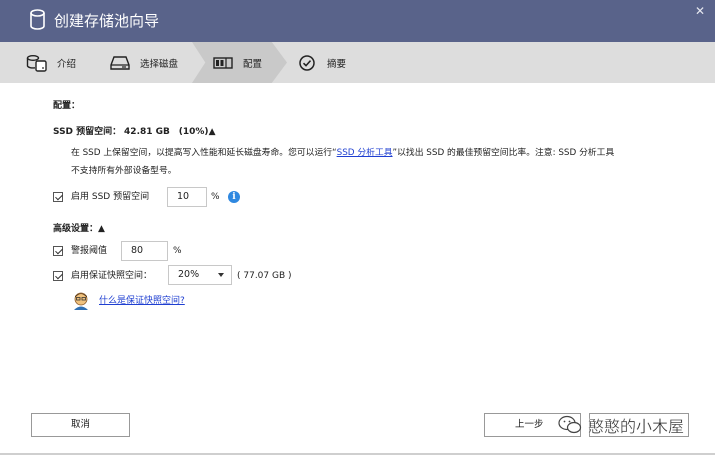  Describe the element at coordinates (177, 251) in the screenshot. I see `alert-threshold-unit: %` at that location.